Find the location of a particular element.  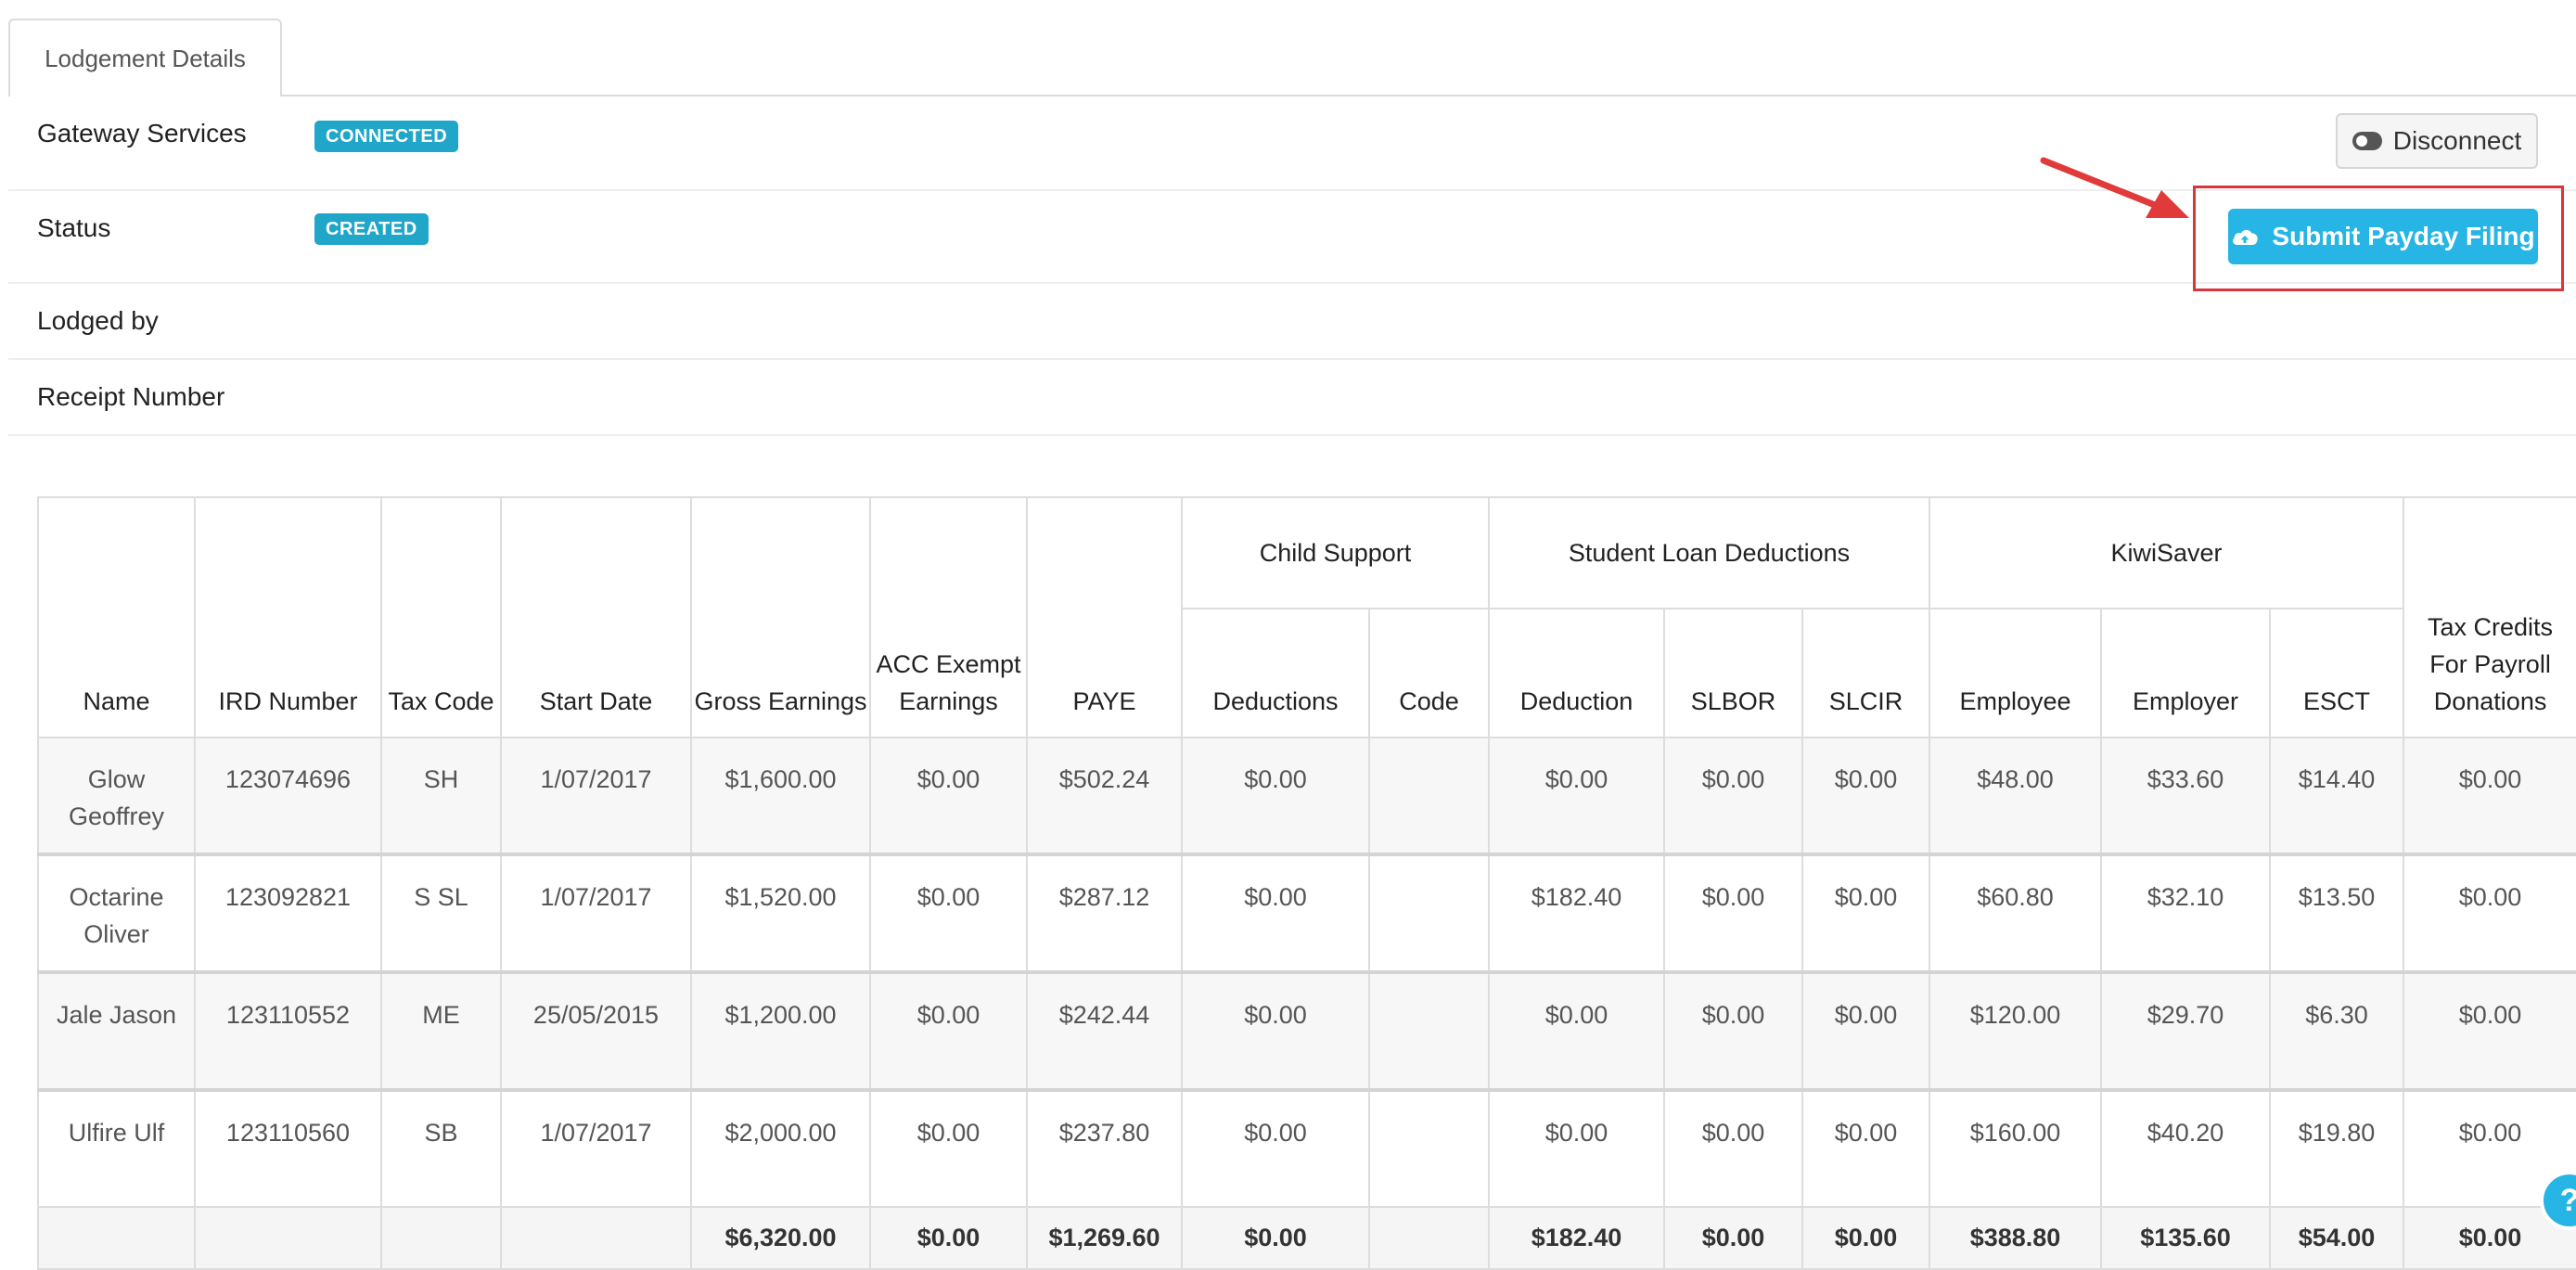

total-tax-code is located at coordinates (441, 1238).